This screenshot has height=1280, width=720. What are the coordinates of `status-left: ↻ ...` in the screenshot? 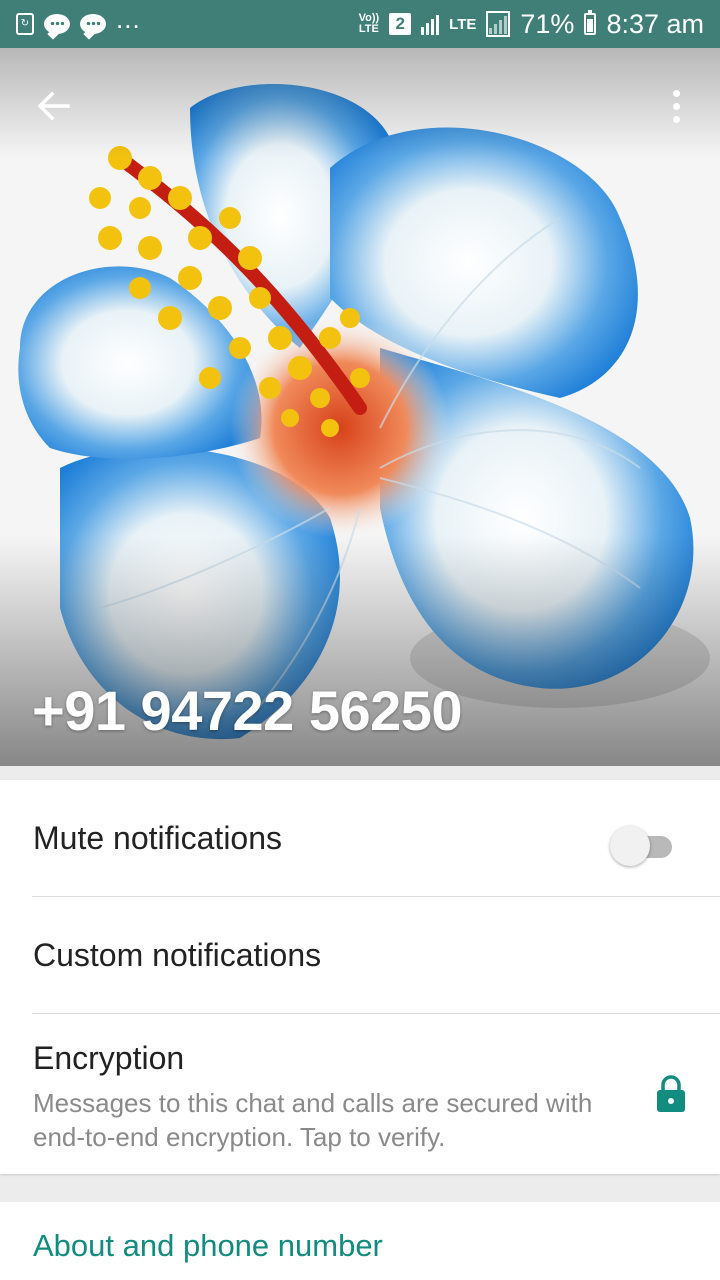 It's located at (78, 19).